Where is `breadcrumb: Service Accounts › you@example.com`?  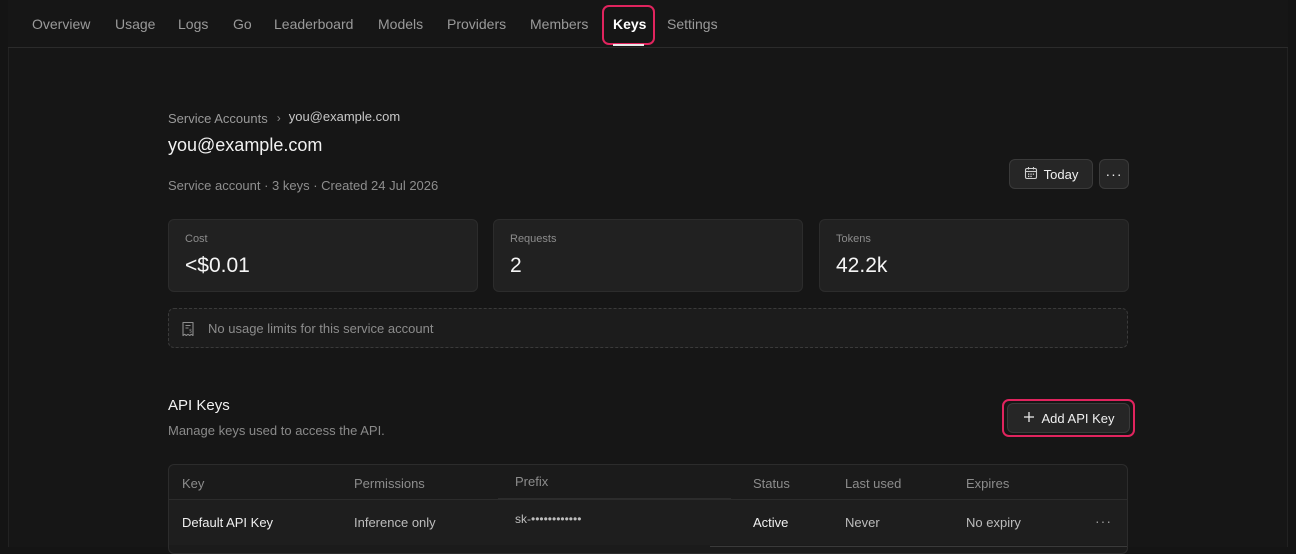 breadcrumb: Service Accounts › you@example.com is located at coordinates (284, 117).